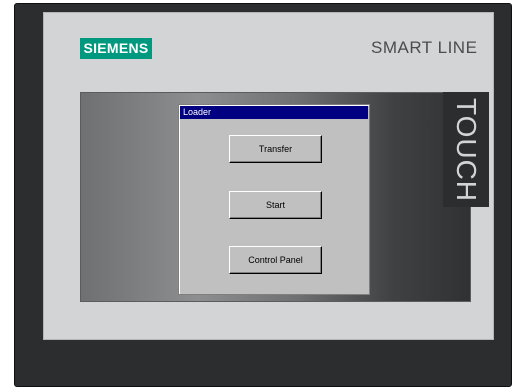 This screenshot has height=392, width=528. I want to click on start-button: Start, so click(275, 205).